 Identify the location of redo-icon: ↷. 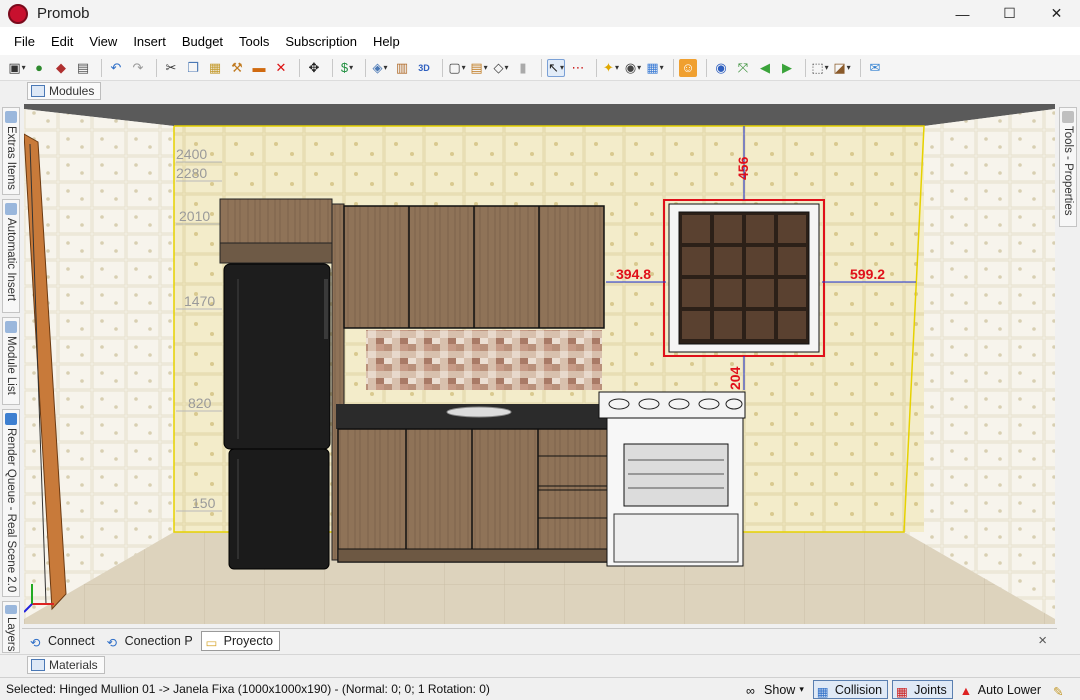
(138, 68).